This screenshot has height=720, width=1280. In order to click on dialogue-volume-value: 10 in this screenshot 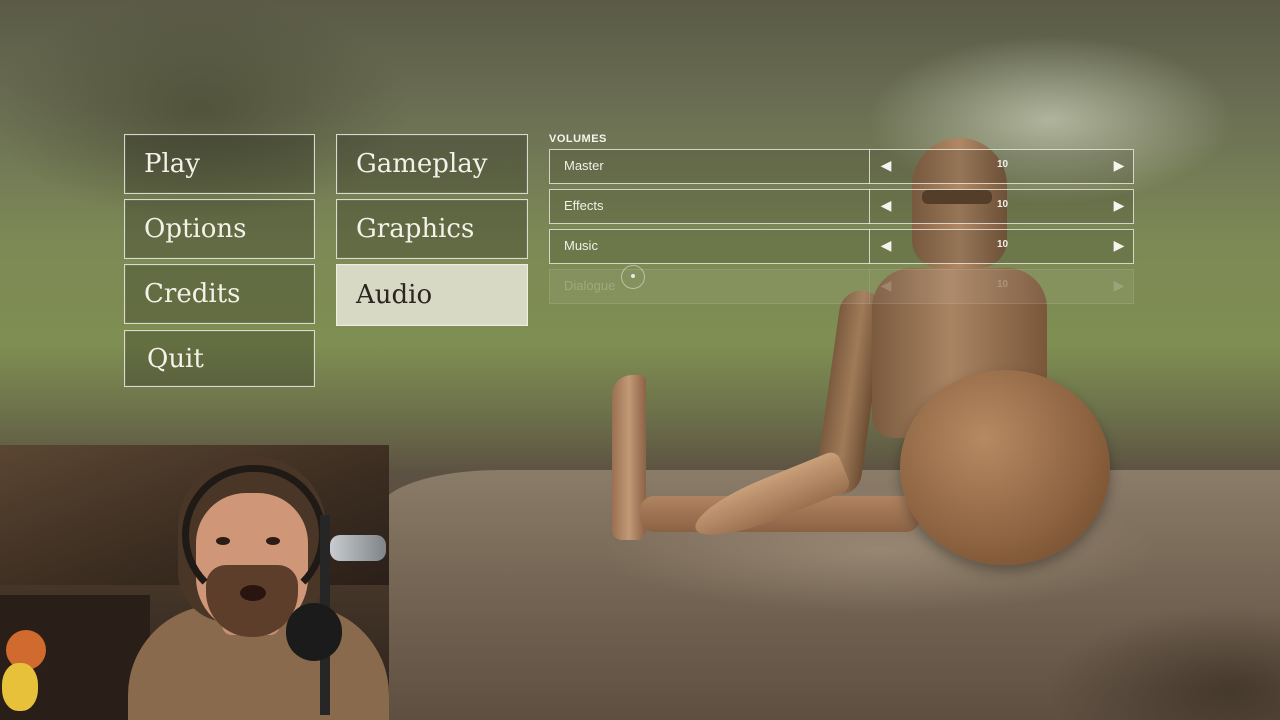, I will do `click(1002, 284)`.